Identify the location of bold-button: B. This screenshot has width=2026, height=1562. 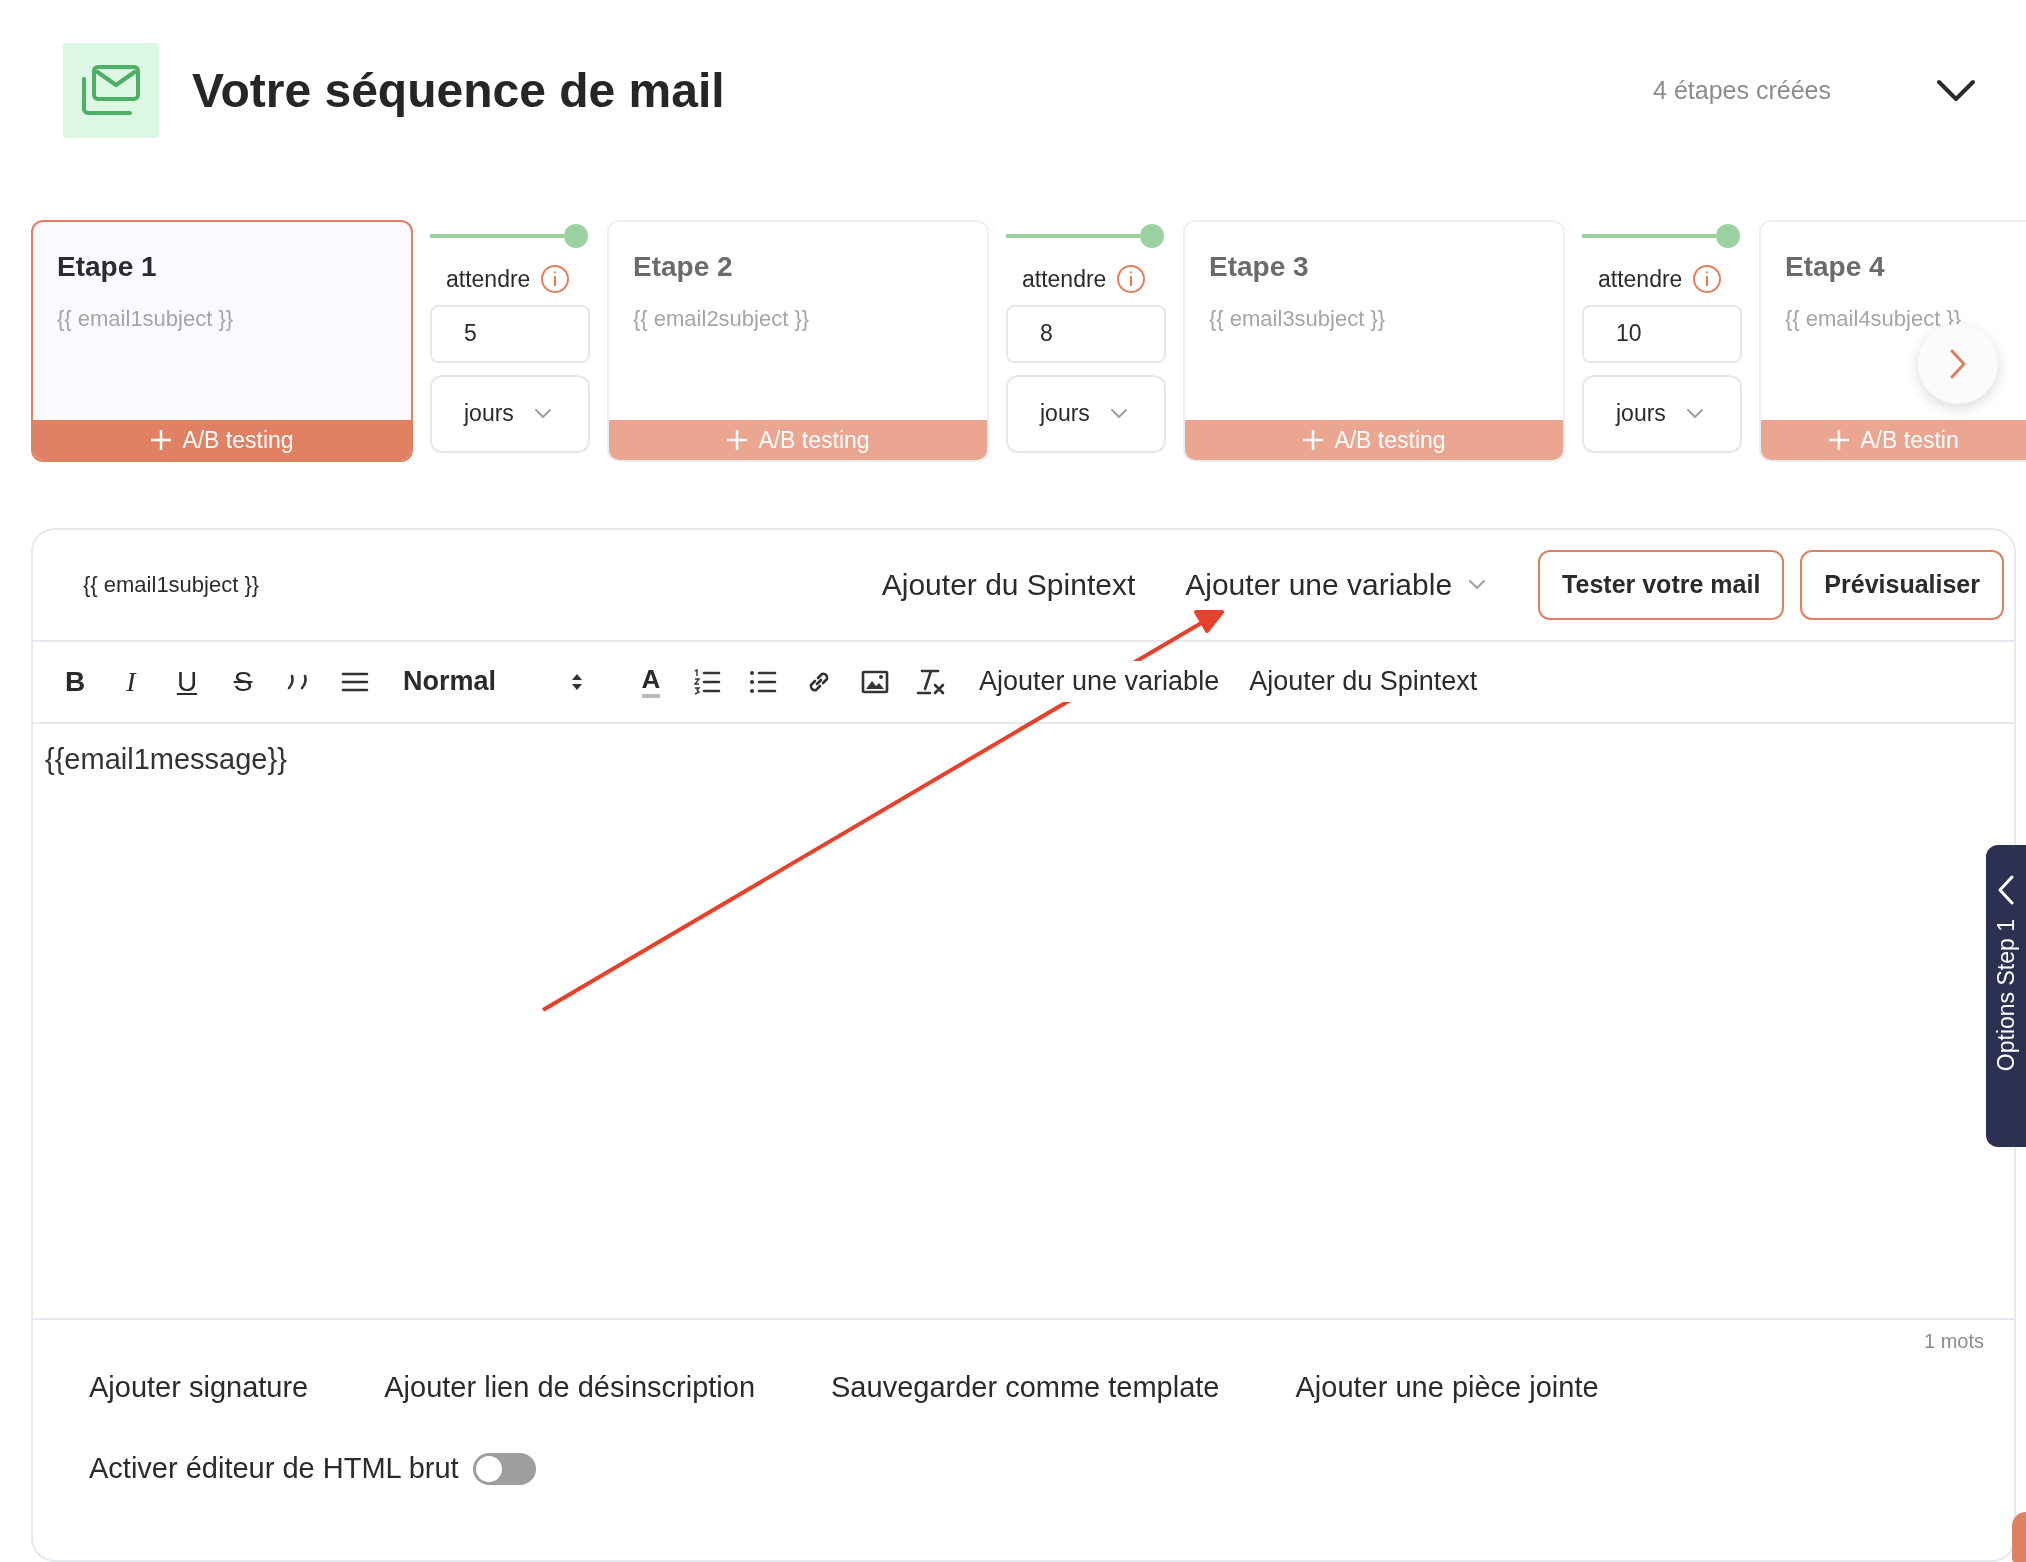
(75, 681).